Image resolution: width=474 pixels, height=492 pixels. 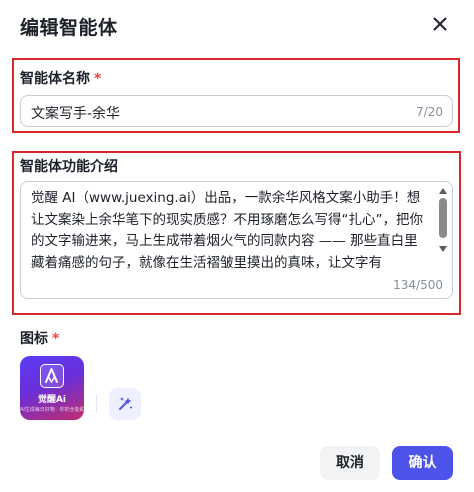 What do you see at coordinates (443, 249) in the screenshot?
I see `scroll-down-arrow-icon` at bounding box center [443, 249].